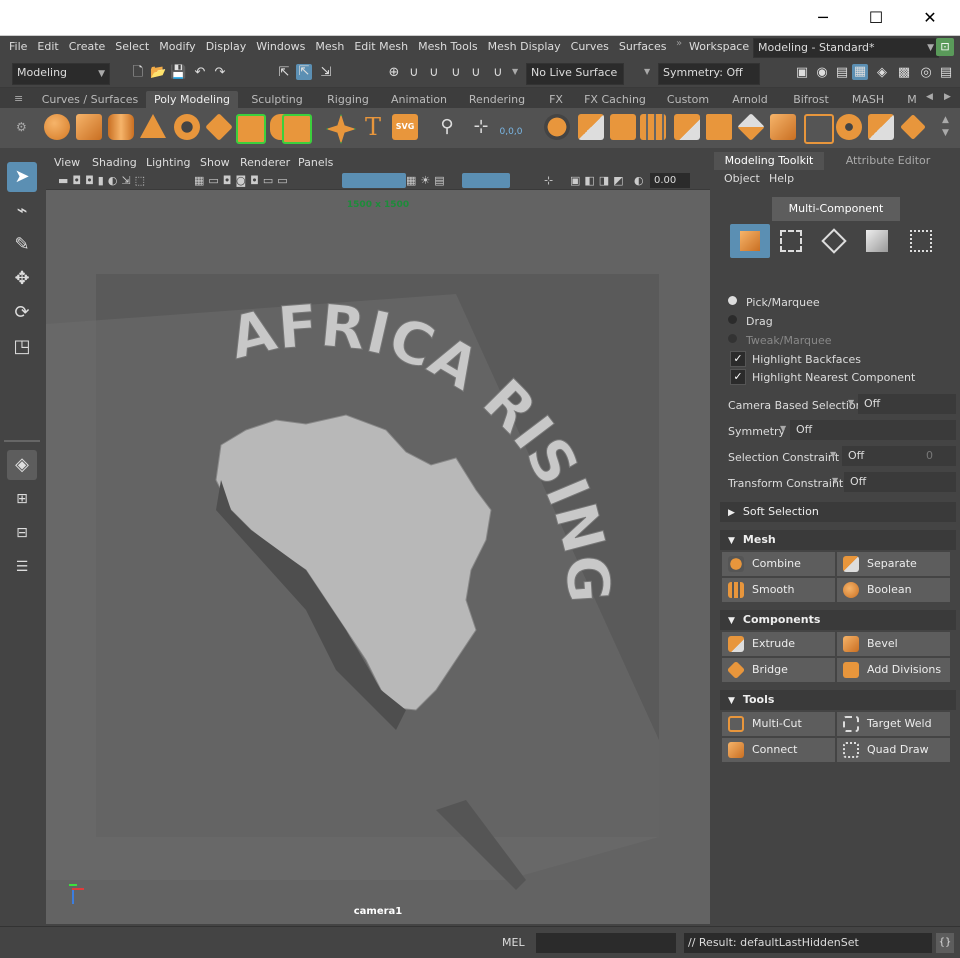 This screenshot has height=958, width=960. I want to click on vertex-mode-icon, so click(791, 241).